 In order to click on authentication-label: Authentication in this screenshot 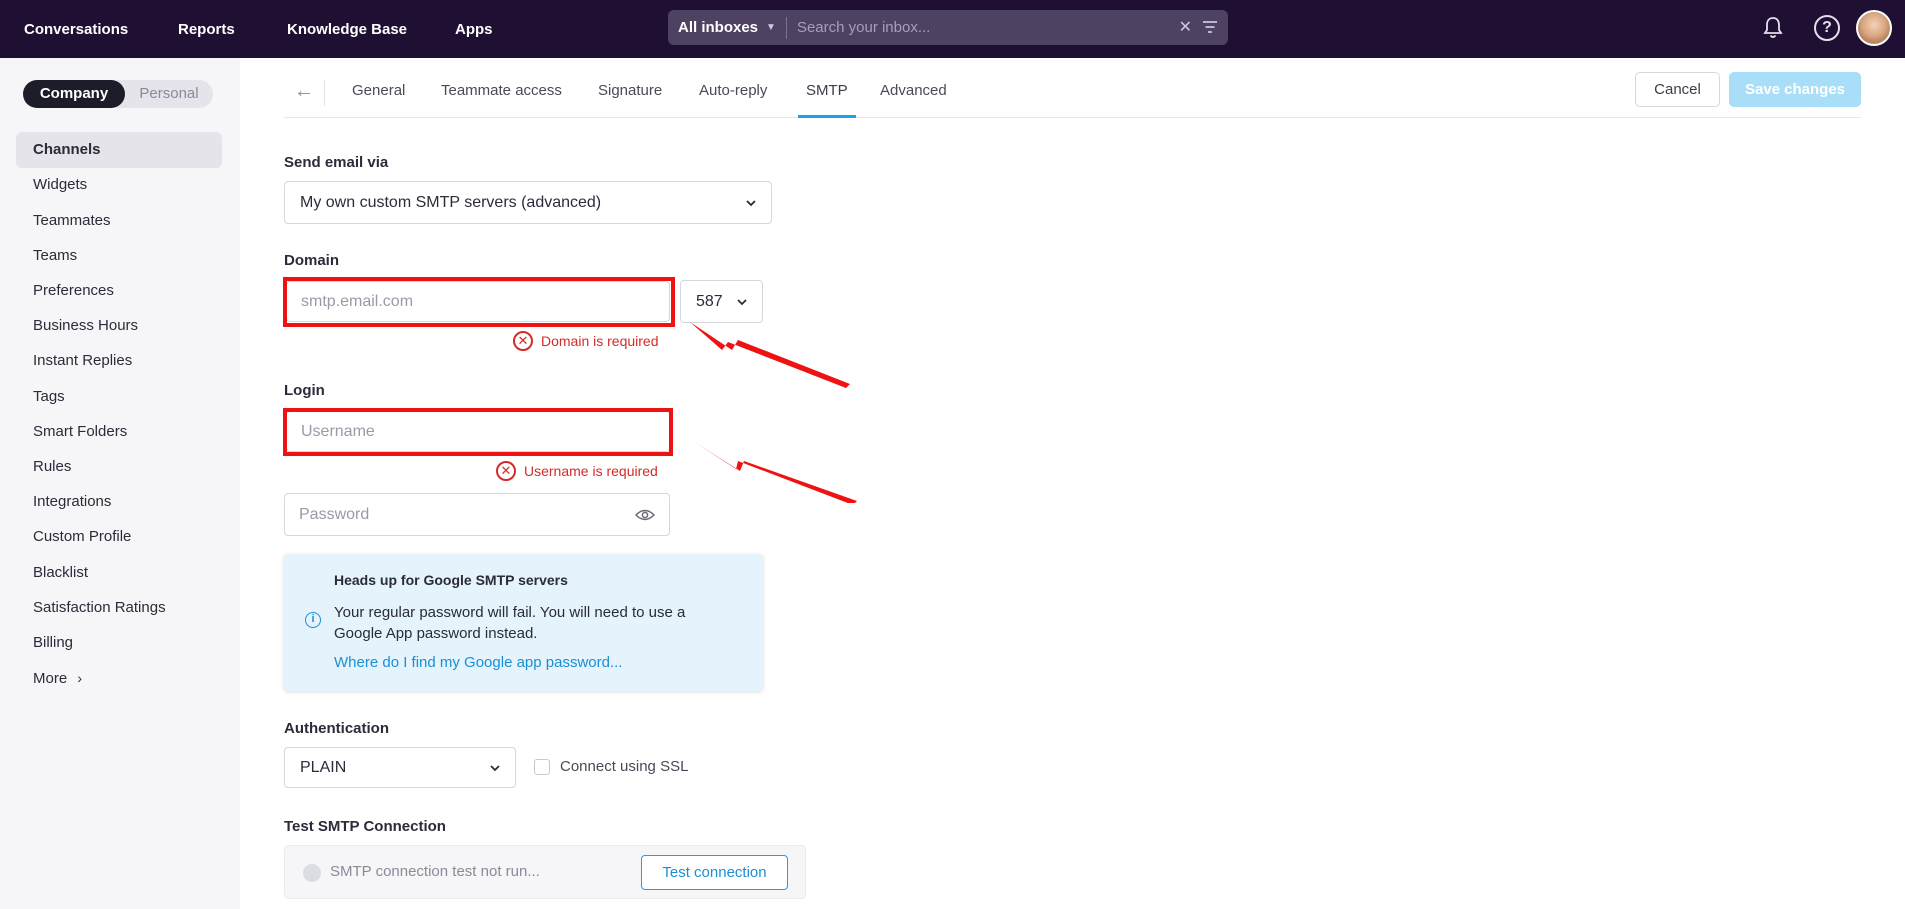, I will do `click(336, 728)`.